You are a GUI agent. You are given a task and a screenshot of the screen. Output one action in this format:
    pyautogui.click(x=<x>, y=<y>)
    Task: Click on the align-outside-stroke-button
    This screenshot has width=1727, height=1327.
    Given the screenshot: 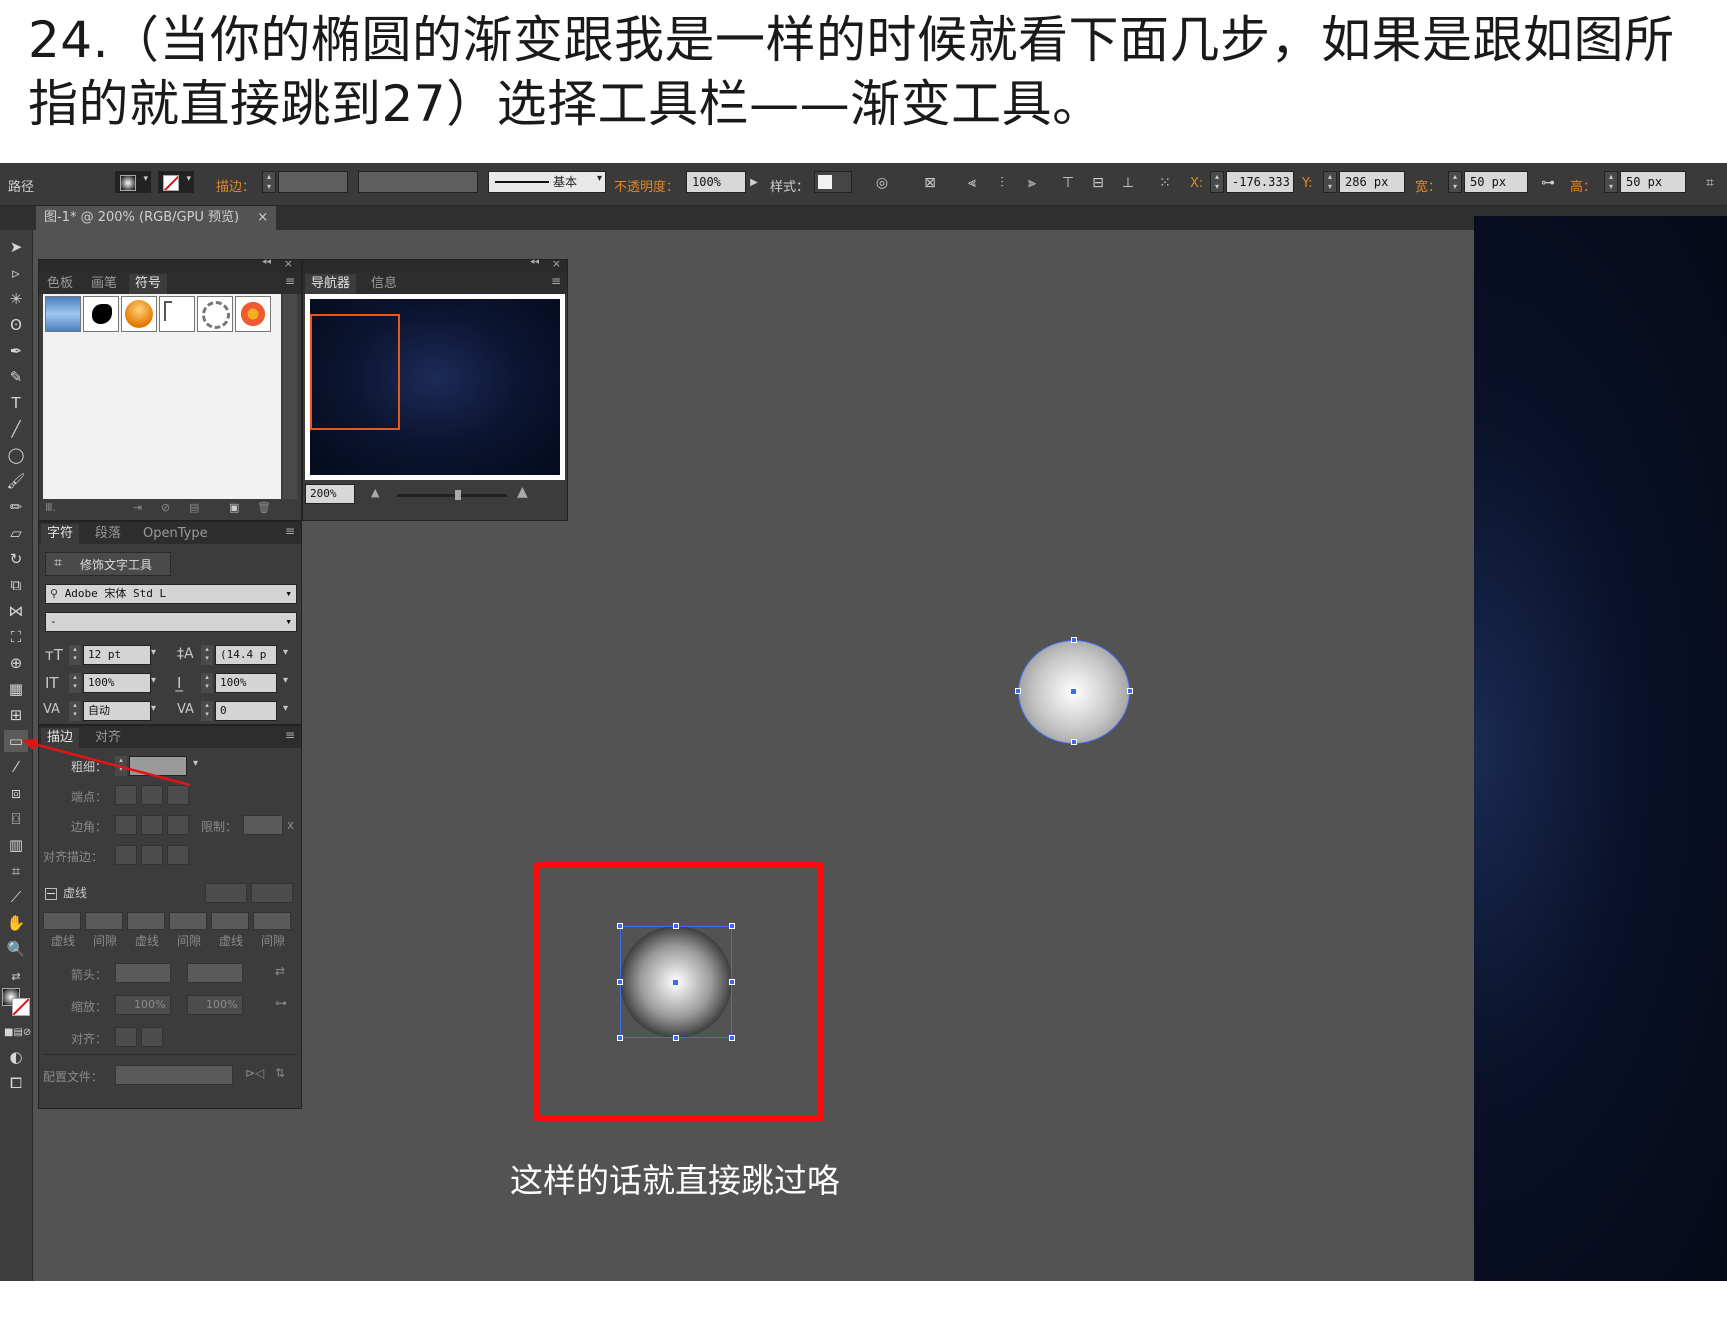 What is the action you would take?
    pyautogui.click(x=178, y=855)
    